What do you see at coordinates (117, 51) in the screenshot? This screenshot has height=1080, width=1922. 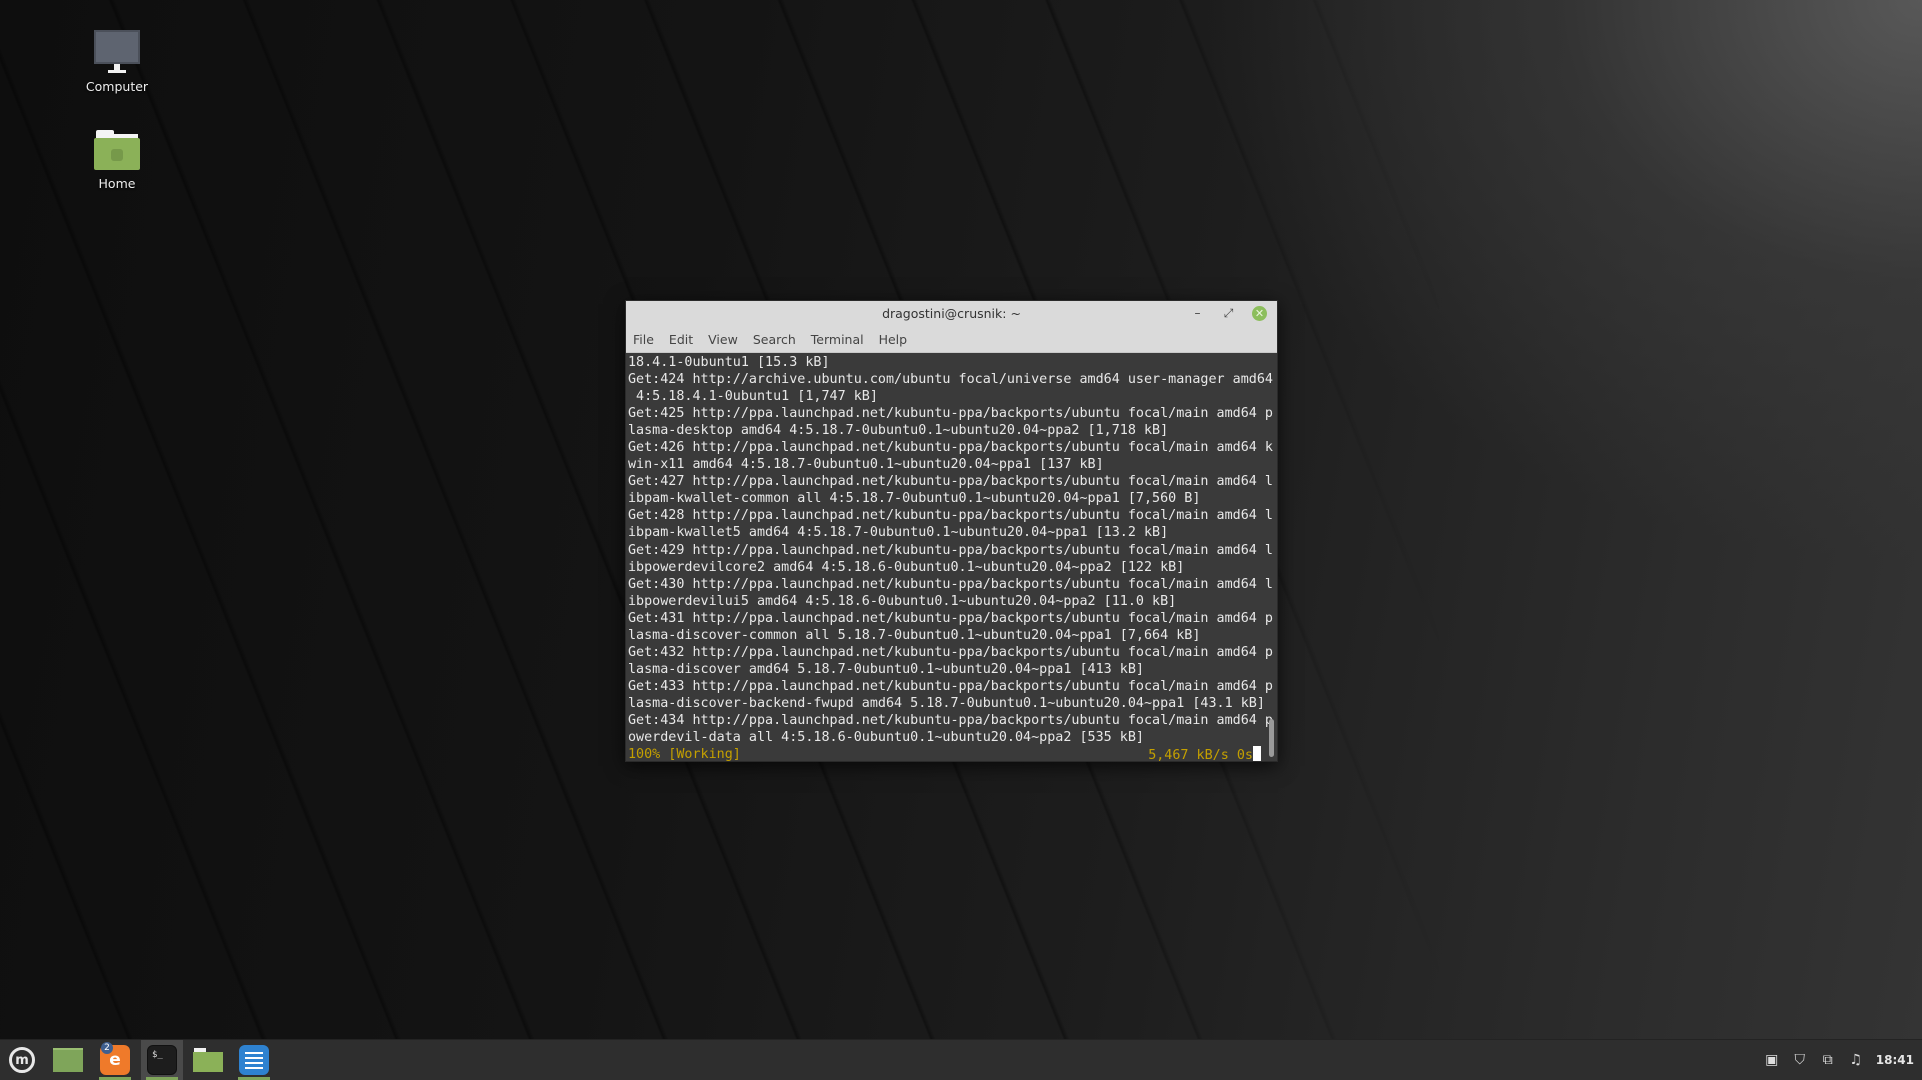 I see `computer-icon` at bounding box center [117, 51].